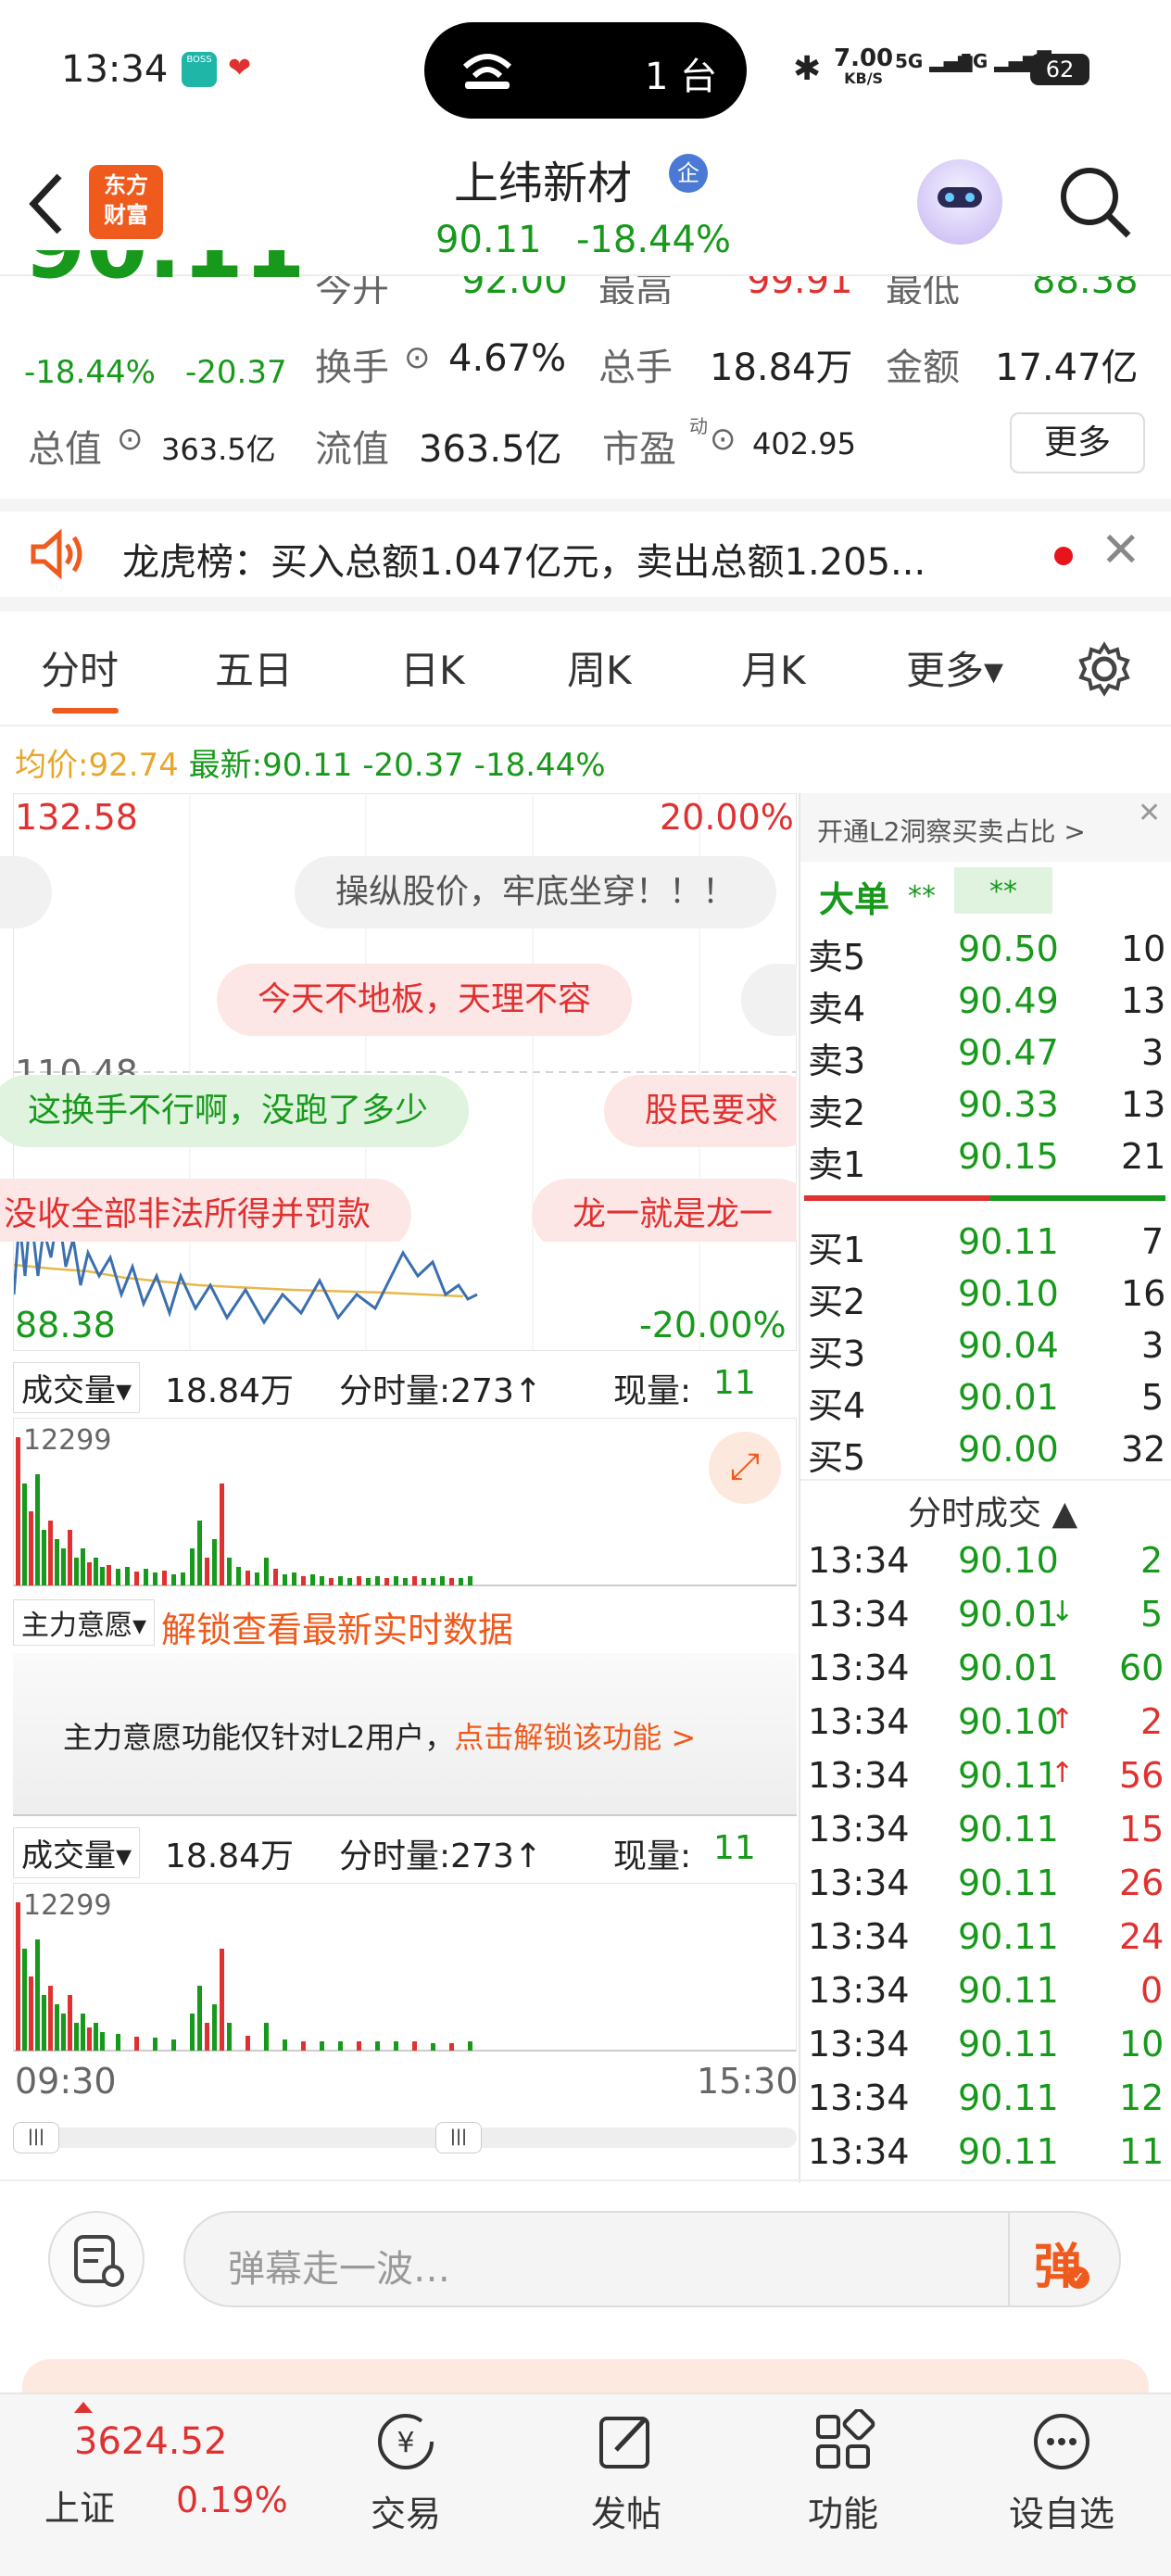 The image size is (1171, 2576). What do you see at coordinates (1062, 2472) in the screenshot?
I see `nav-add-watchlist: 设自选` at bounding box center [1062, 2472].